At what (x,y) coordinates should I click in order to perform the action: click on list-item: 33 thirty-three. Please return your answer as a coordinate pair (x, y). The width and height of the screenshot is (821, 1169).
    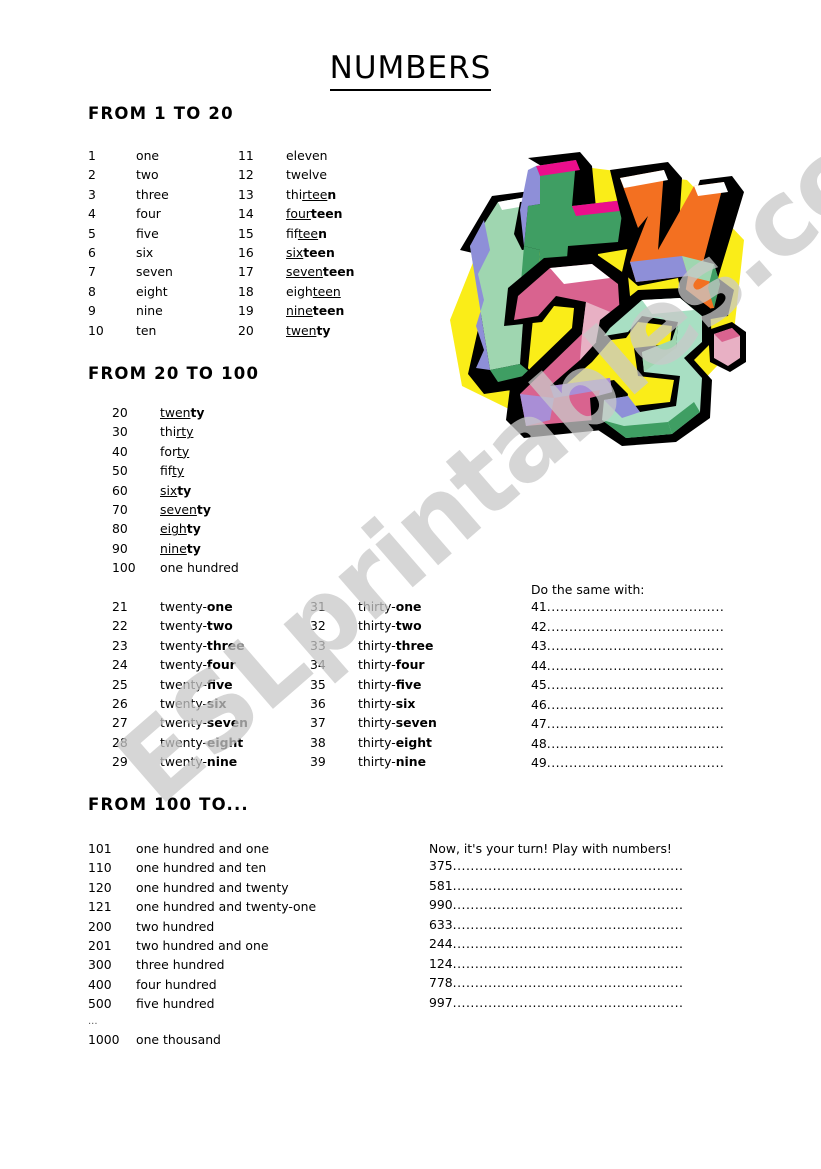
    Looking at the image, I should click on (373, 647).